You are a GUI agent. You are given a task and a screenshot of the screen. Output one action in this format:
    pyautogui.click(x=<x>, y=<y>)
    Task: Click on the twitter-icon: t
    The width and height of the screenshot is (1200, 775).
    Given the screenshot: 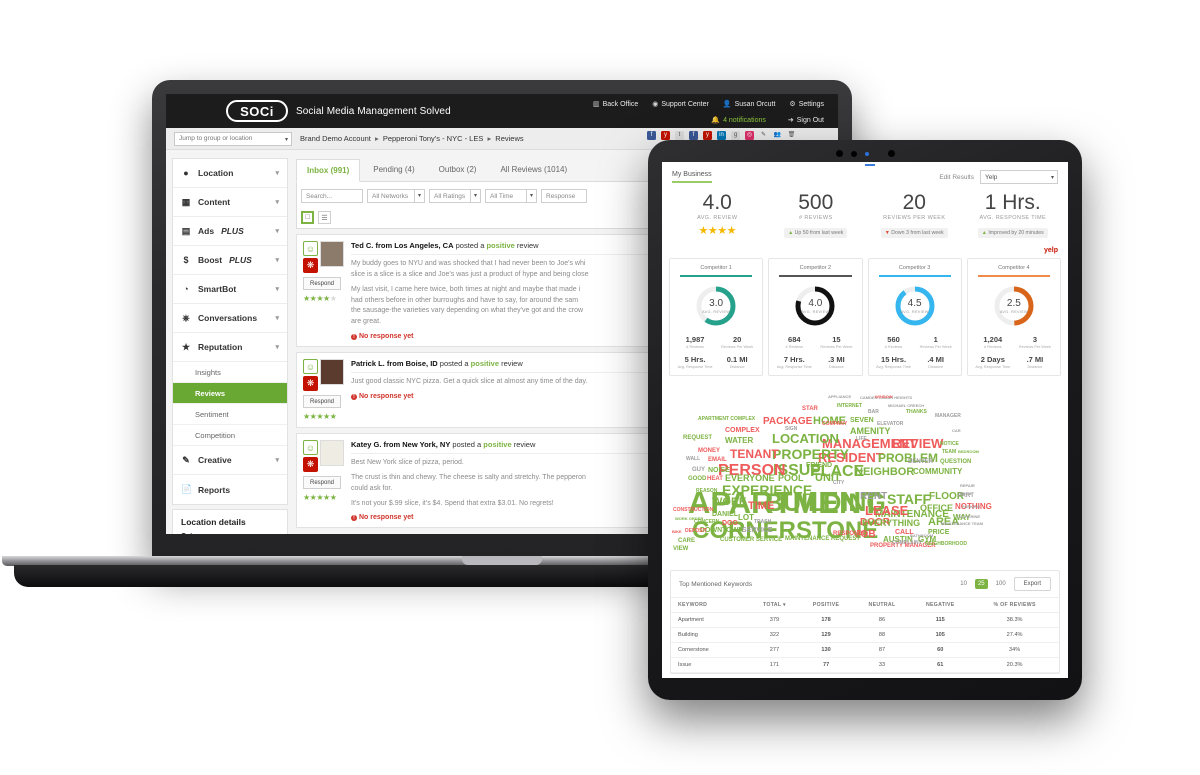 What is the action you would take?
    pyautogui.click(x=679, y=135)
    